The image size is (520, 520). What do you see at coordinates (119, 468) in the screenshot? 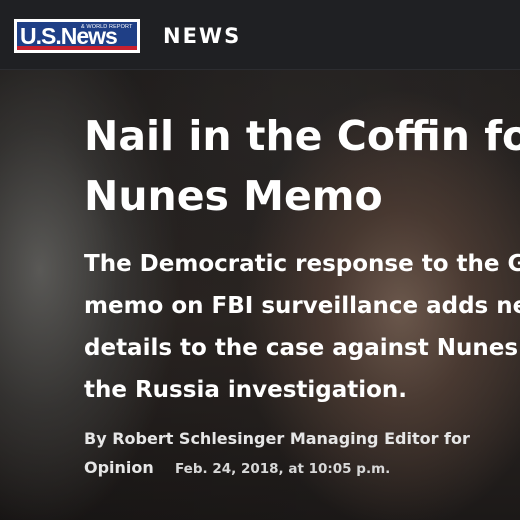
I see `author-byline-continued: Opinion` at bounding box center [119, 468].